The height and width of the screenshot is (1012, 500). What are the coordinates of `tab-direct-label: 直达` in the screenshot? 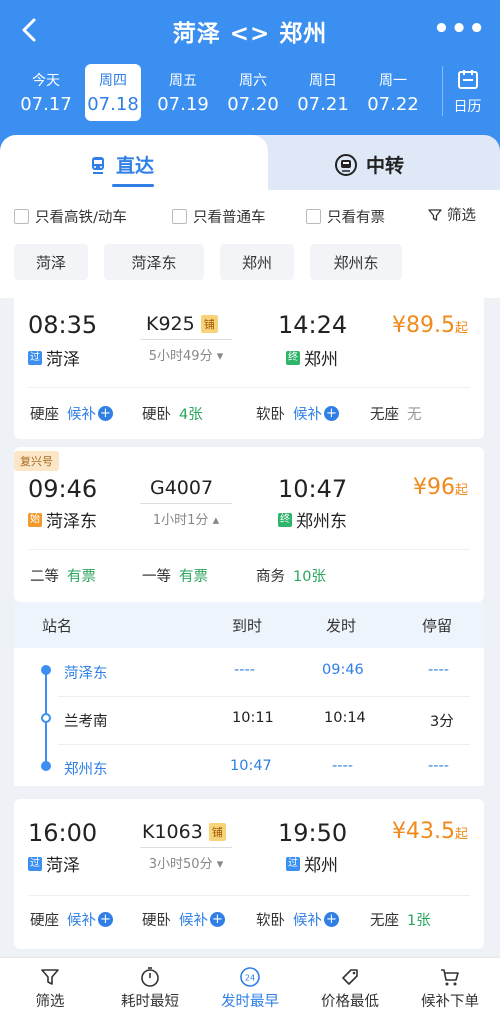 It's located at (135, 166).